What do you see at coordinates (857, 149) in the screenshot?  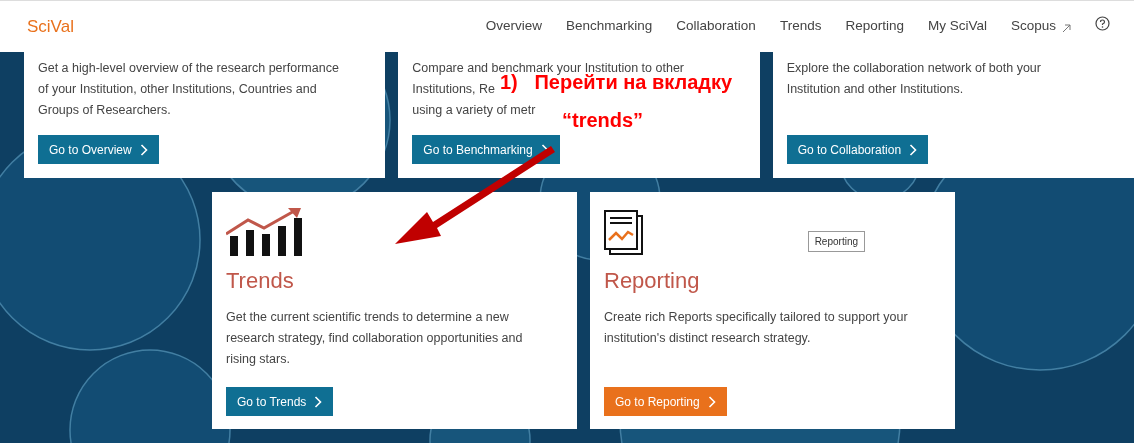 I see `go-button: Go to Collaboration` at bounding box center [857, 149].